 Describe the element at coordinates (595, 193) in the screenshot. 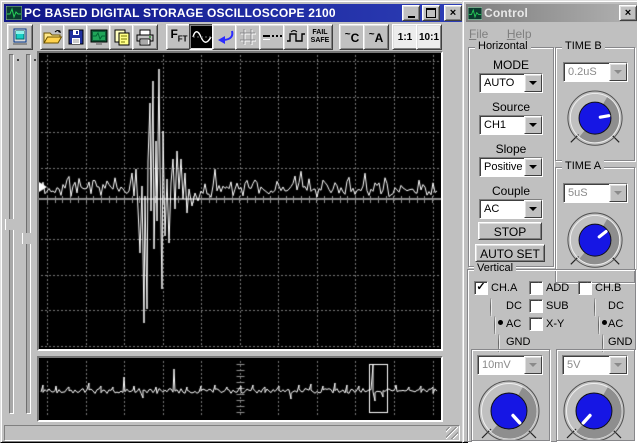

I see `time-a-select: 5uS` at that location.